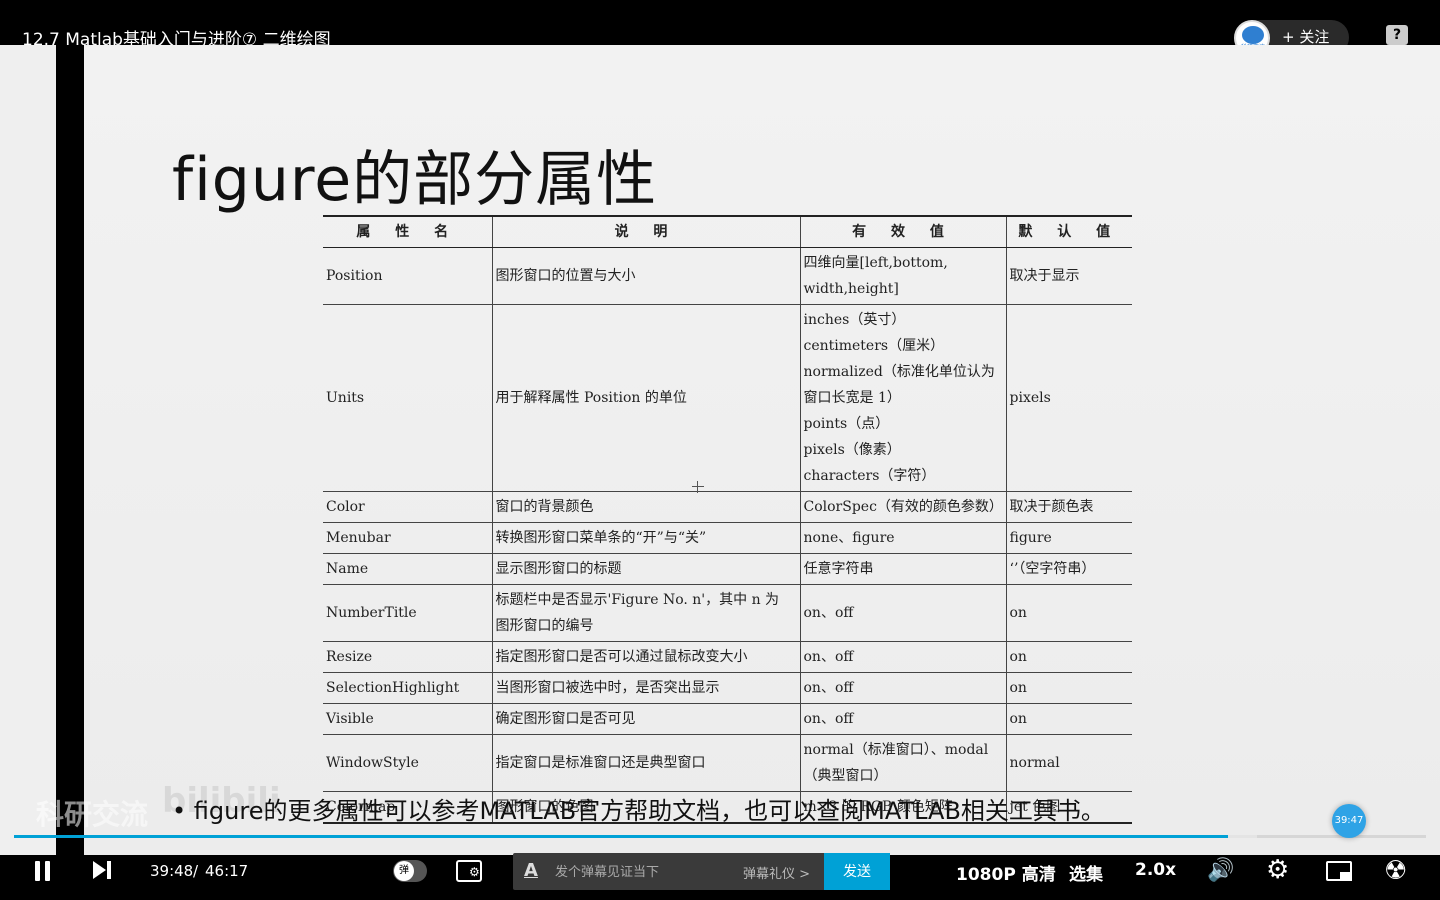  I want to click on table-cell: 任意字符串, so click(902, 569).